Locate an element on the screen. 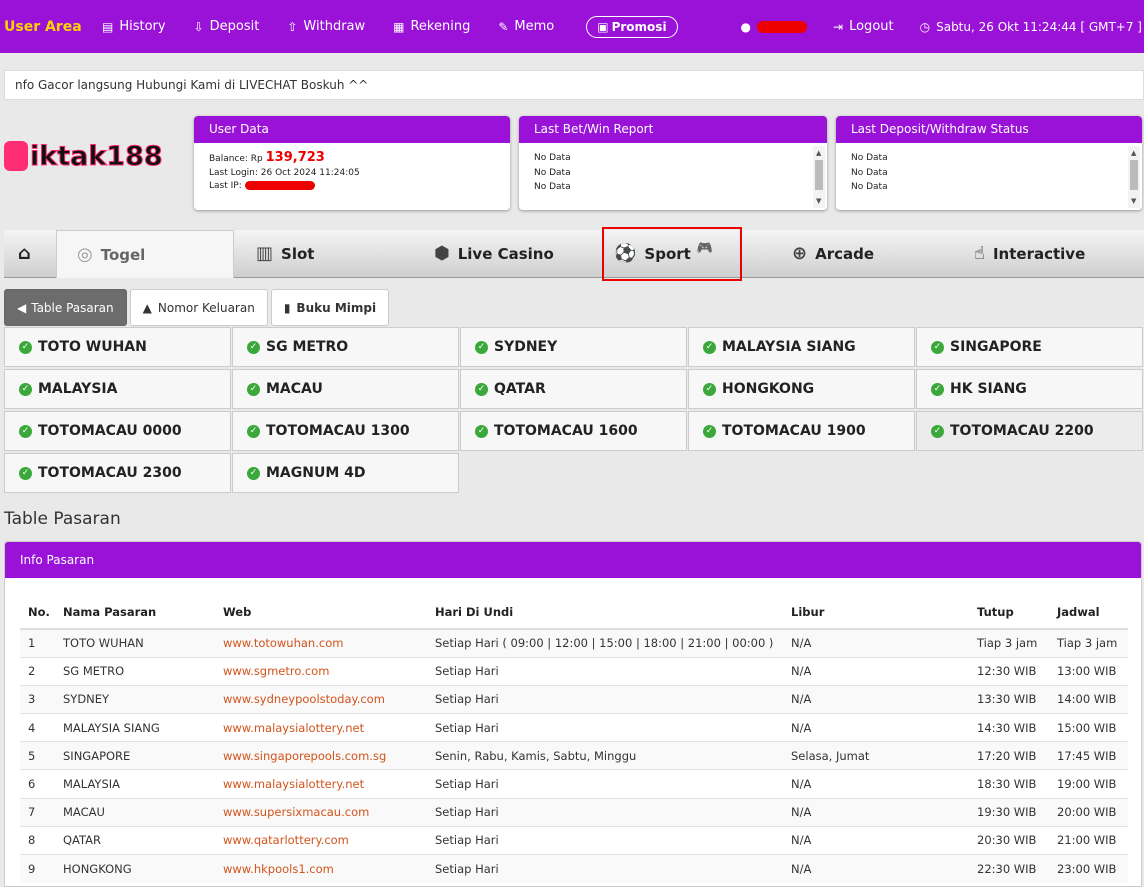 The width and height of the screenshot is (1144, 887). market-button: ✓ TOTOMACAU 1900 is located at coordinates (801, 431).